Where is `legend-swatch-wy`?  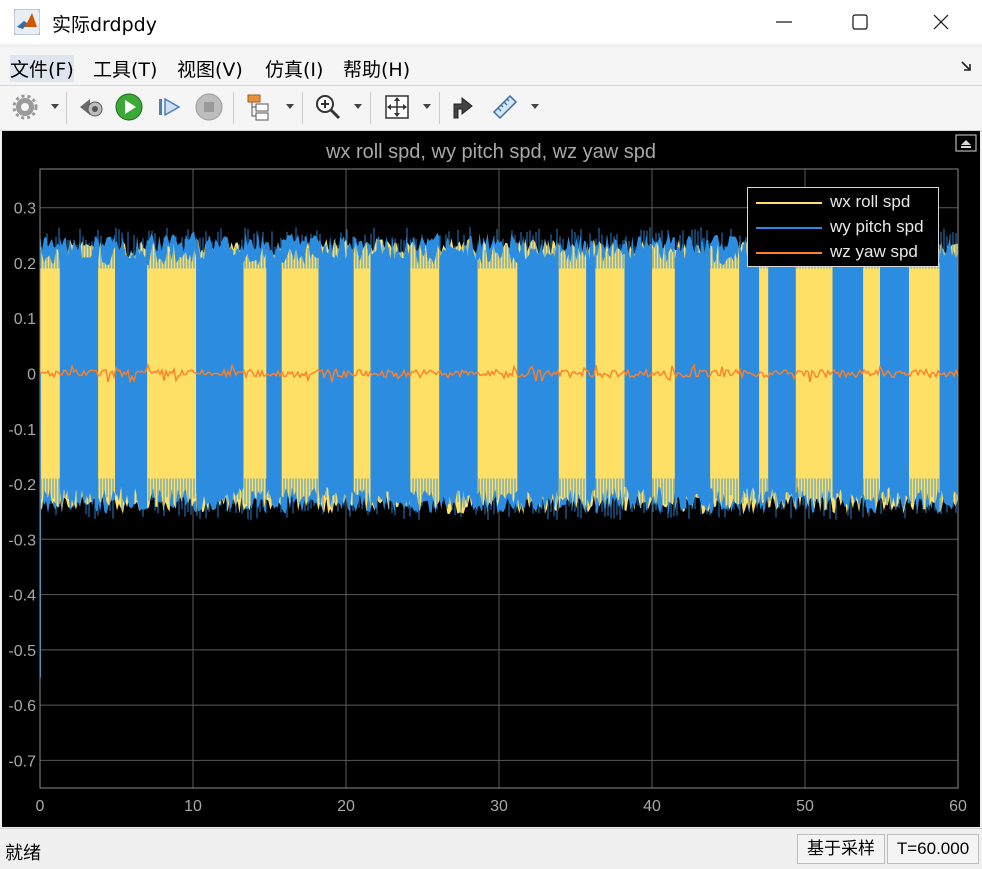 legend-swatch-wy is located at coordinates (789, 228).